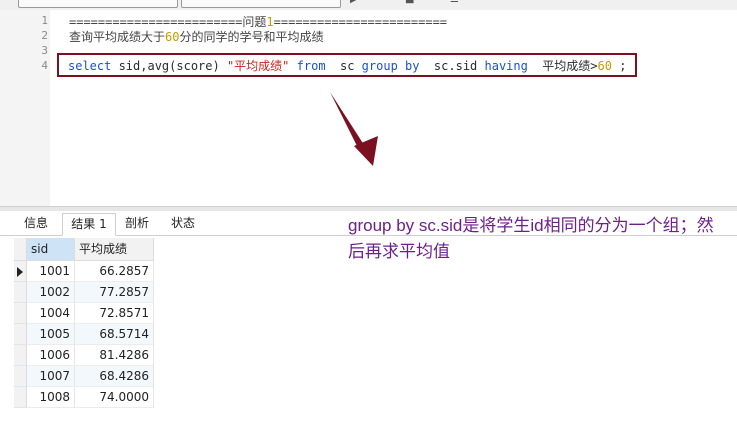 This screenshot has height=426, width=737. What do you see at coordinates (51, 292) in the screenshot?
I see `cell-sid: 1002` at bounding box center [51, 292].